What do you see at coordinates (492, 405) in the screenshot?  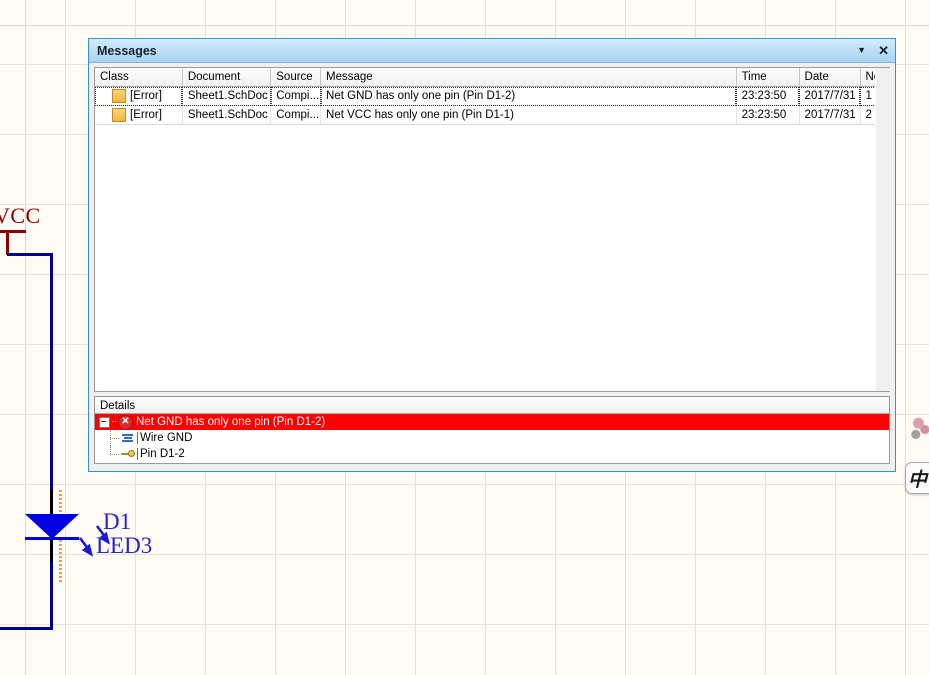 I see `details-header: Details` at bounding box center [492, 405].